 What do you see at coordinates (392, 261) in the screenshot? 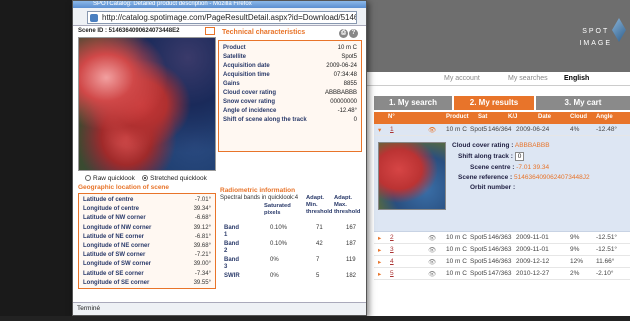
I see `row-number: 4` at bounding box center [392, 261].